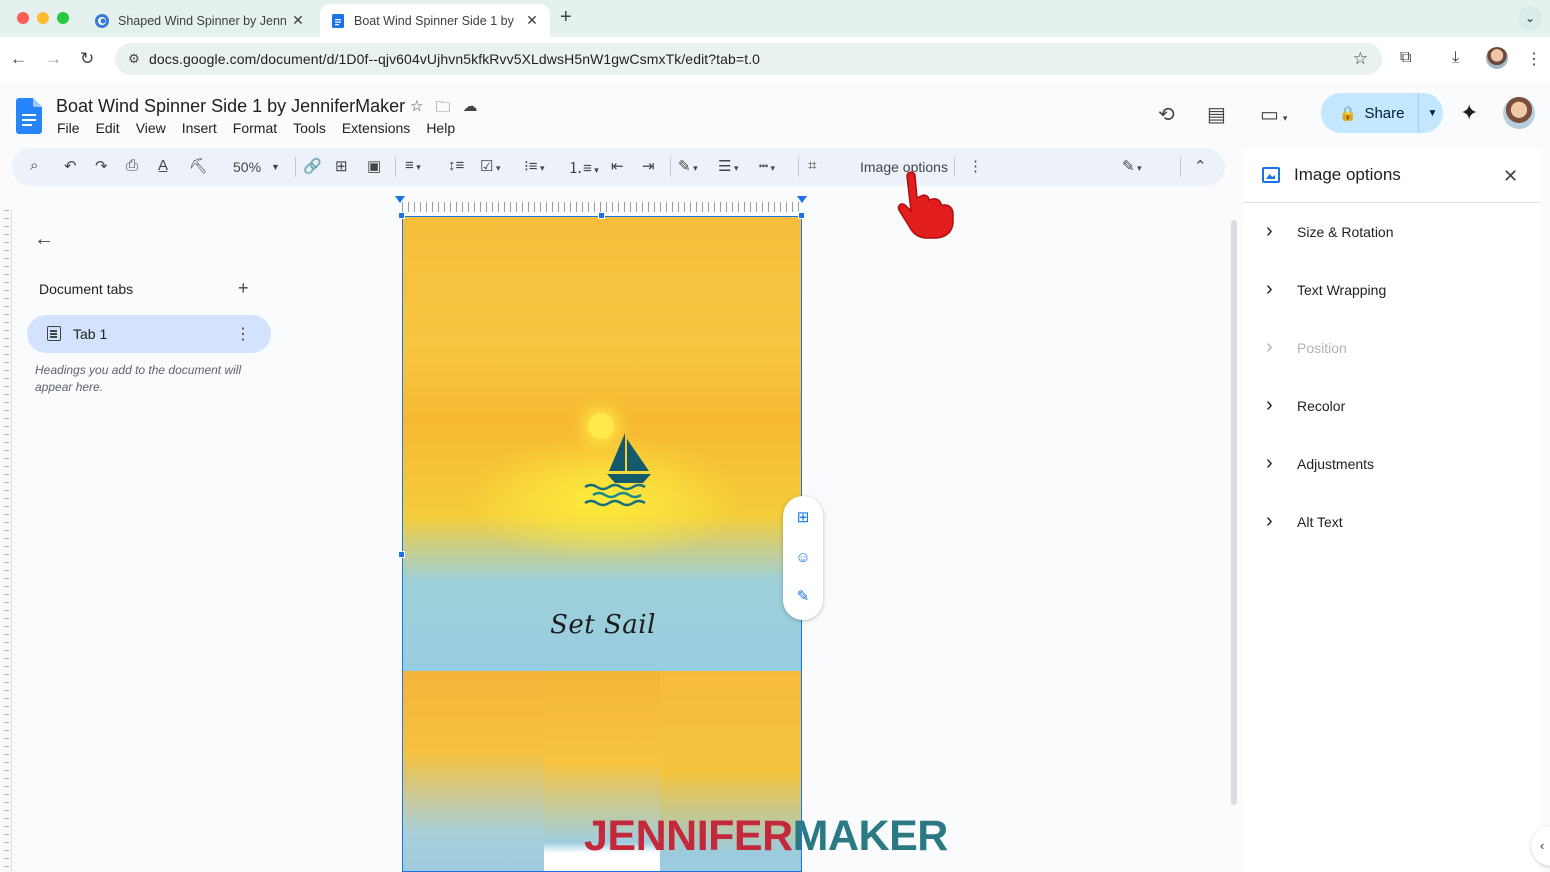  I want to click on more-options-icon: ⋮, so click(975, 166).